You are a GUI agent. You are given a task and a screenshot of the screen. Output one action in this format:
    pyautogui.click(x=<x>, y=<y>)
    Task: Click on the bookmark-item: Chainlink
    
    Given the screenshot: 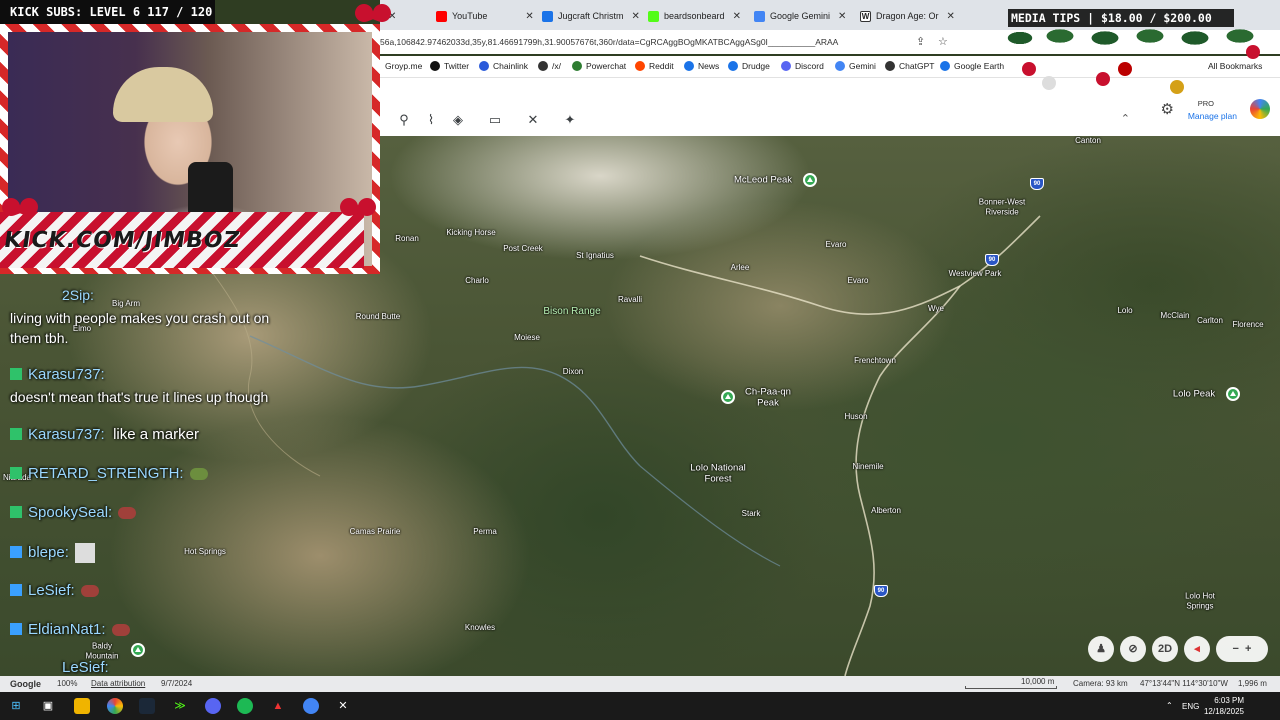 What is the action you would take?
    pyautogui.click(x=503, y=66)
    